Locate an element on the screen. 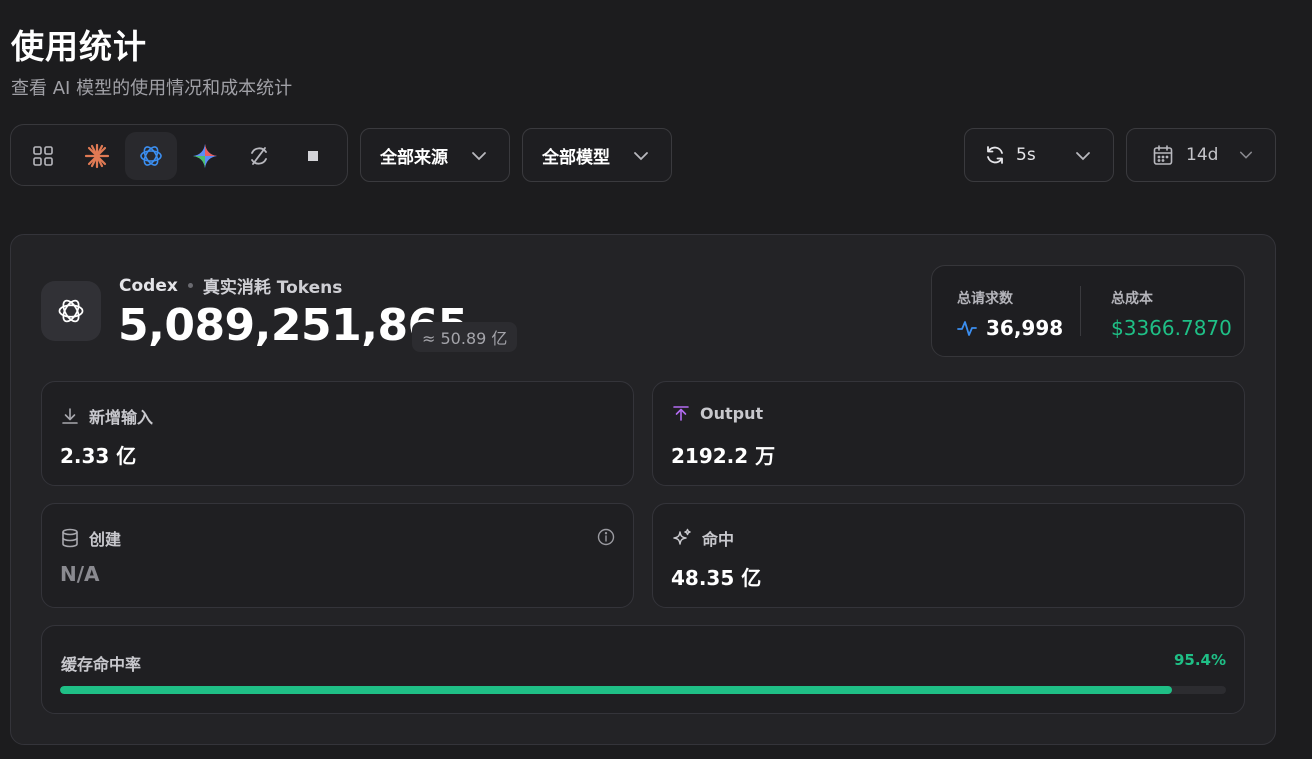 The width and height of the screenshot is (1312, 759). token-metric-label: 真实消耗 Tokens is located at coordinates (272, 288).